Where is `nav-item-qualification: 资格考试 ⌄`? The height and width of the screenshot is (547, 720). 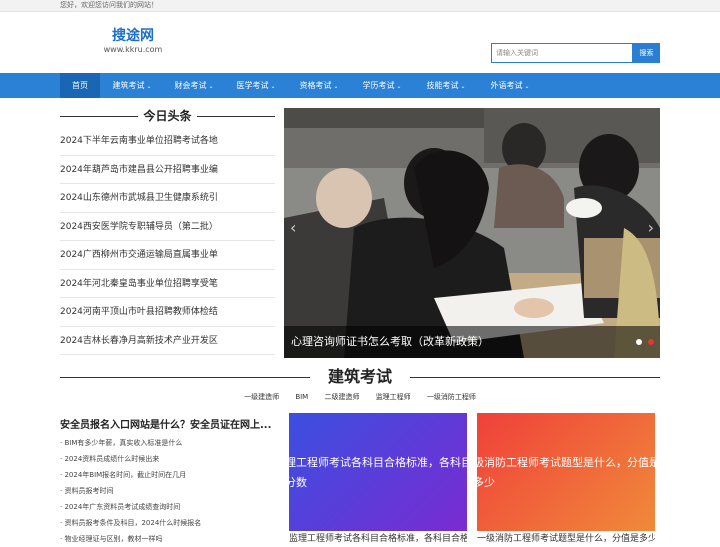
nav-item-qualification: 资格考试 ⌄ is located at coordinates (319, 85).